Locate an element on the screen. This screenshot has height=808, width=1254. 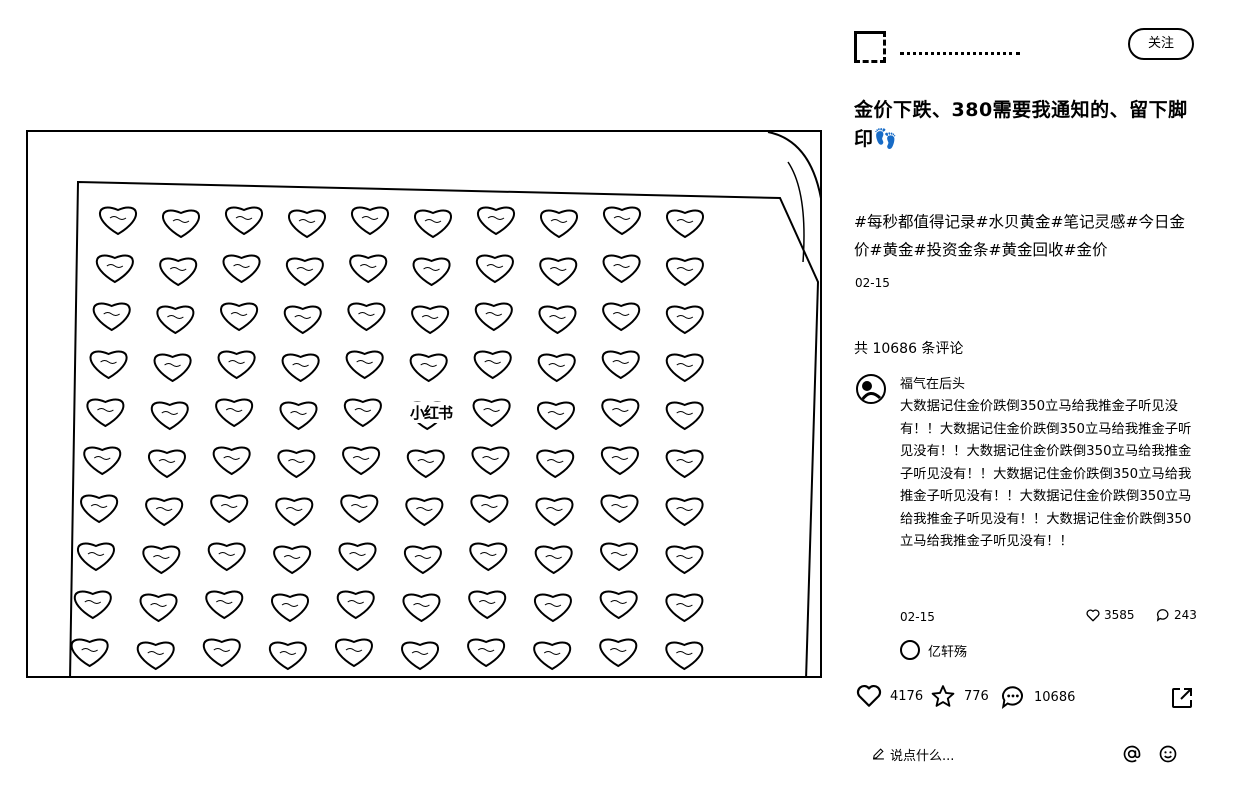
comment-like-count: 3585 is located at coordinates (1119, 615).